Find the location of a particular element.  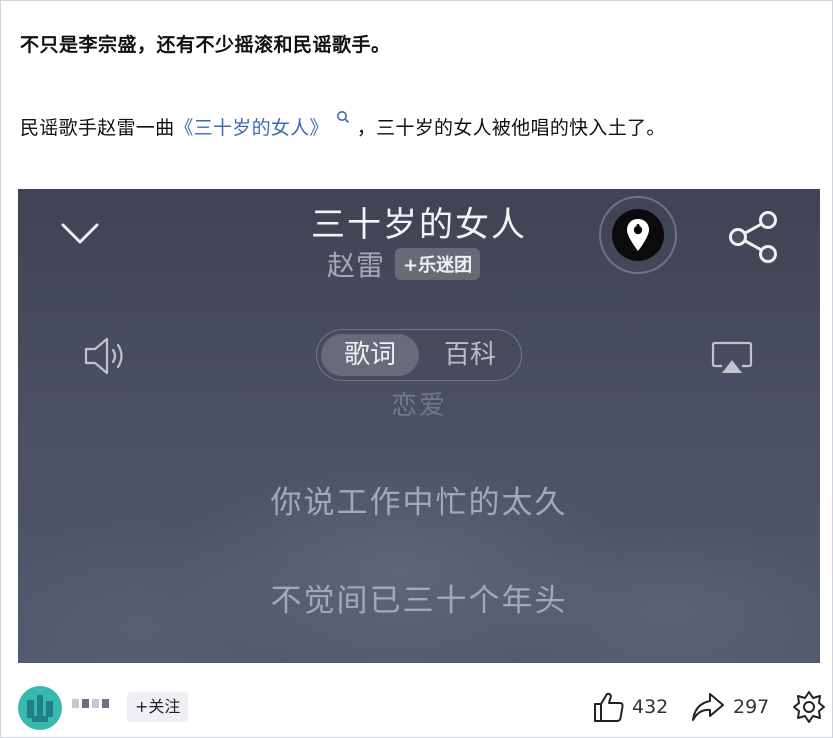

post-footer: +关注 432 297 is located at coordinates (416, 707).